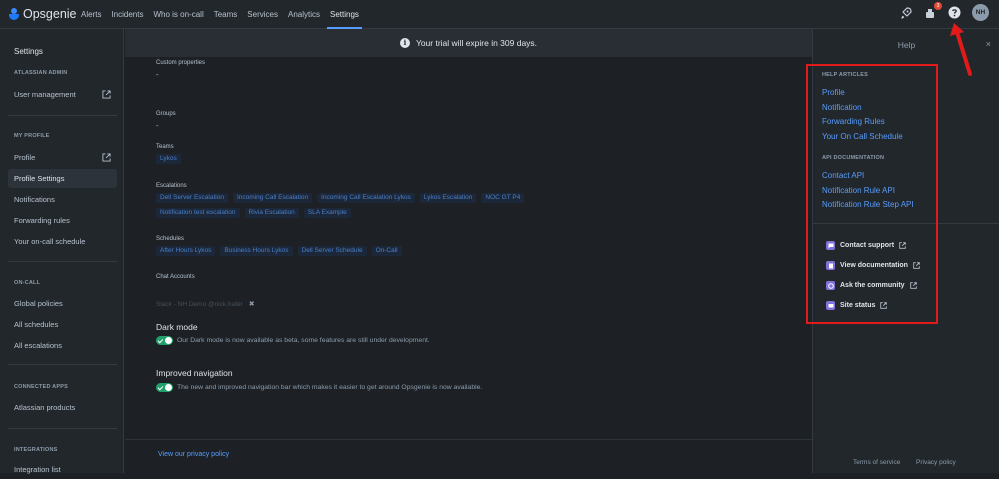  I want to click on schedules-label: Schedules, so click(170, 239).